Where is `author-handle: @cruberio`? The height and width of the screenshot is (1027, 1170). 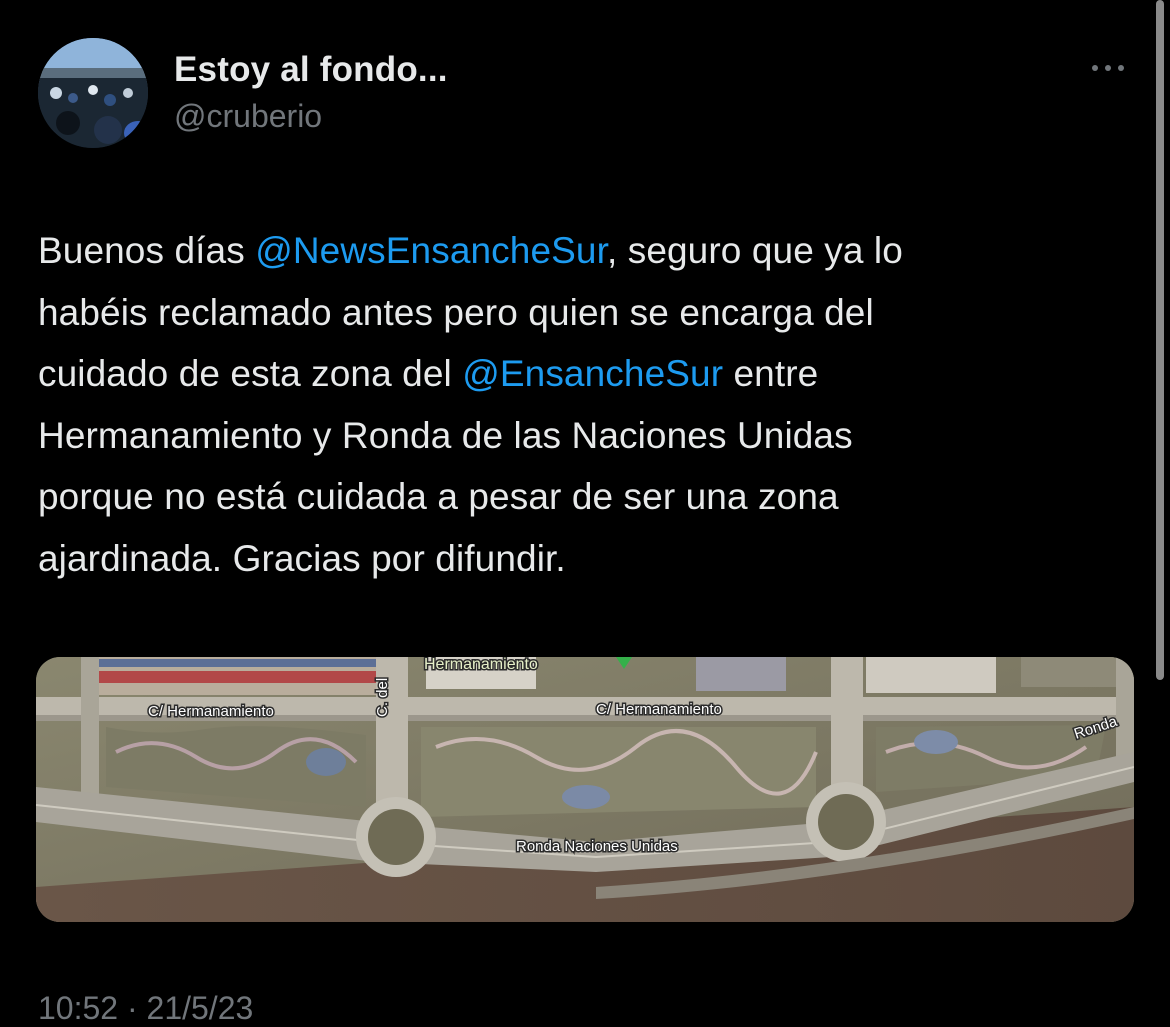
author-handle: @cruberio is located at coordinates (248, 116).